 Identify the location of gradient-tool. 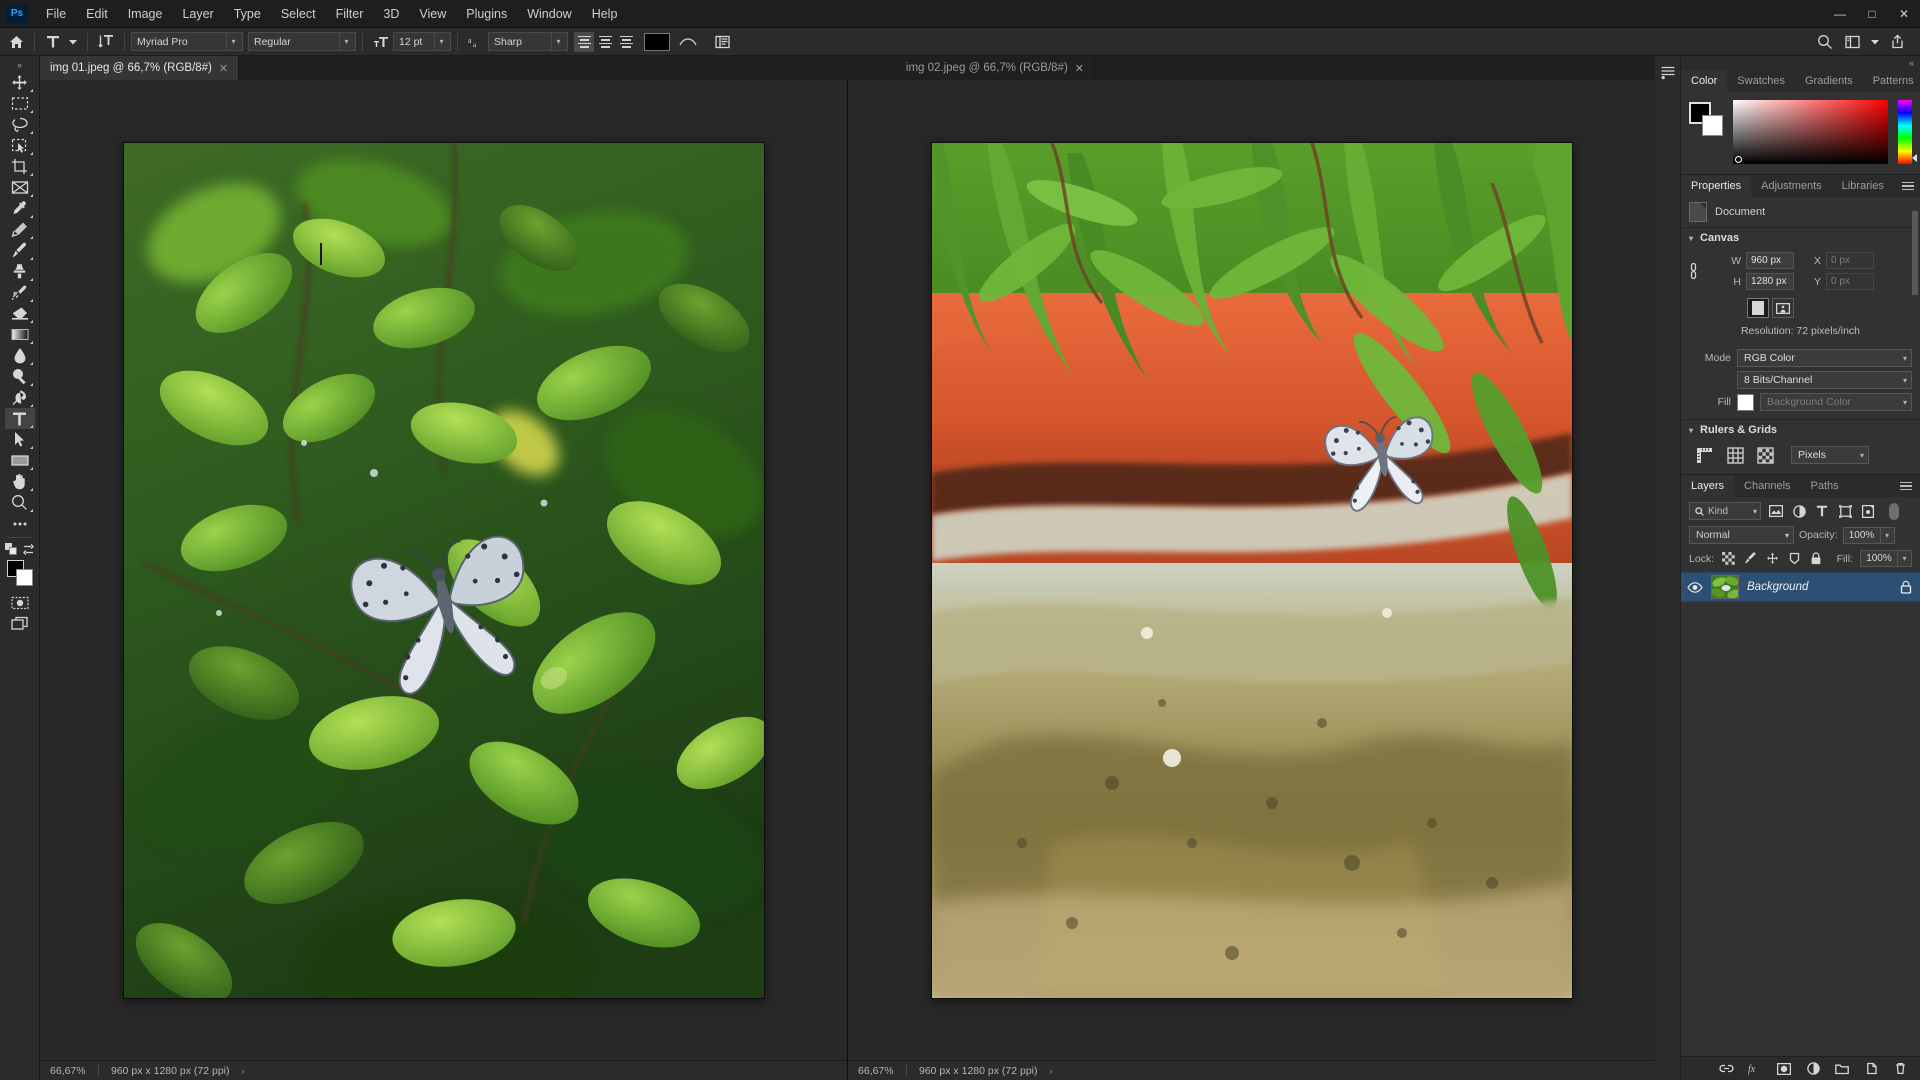
(20, 334).